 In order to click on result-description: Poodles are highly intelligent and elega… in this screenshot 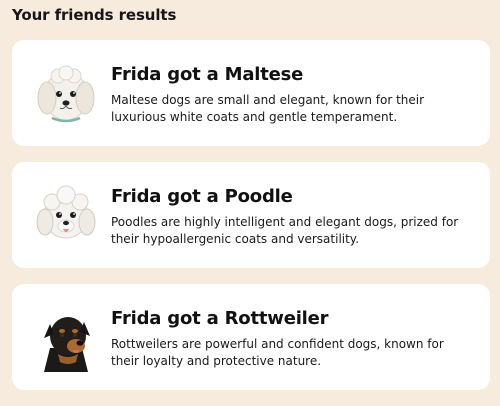, I will do `click(285, 230)`.